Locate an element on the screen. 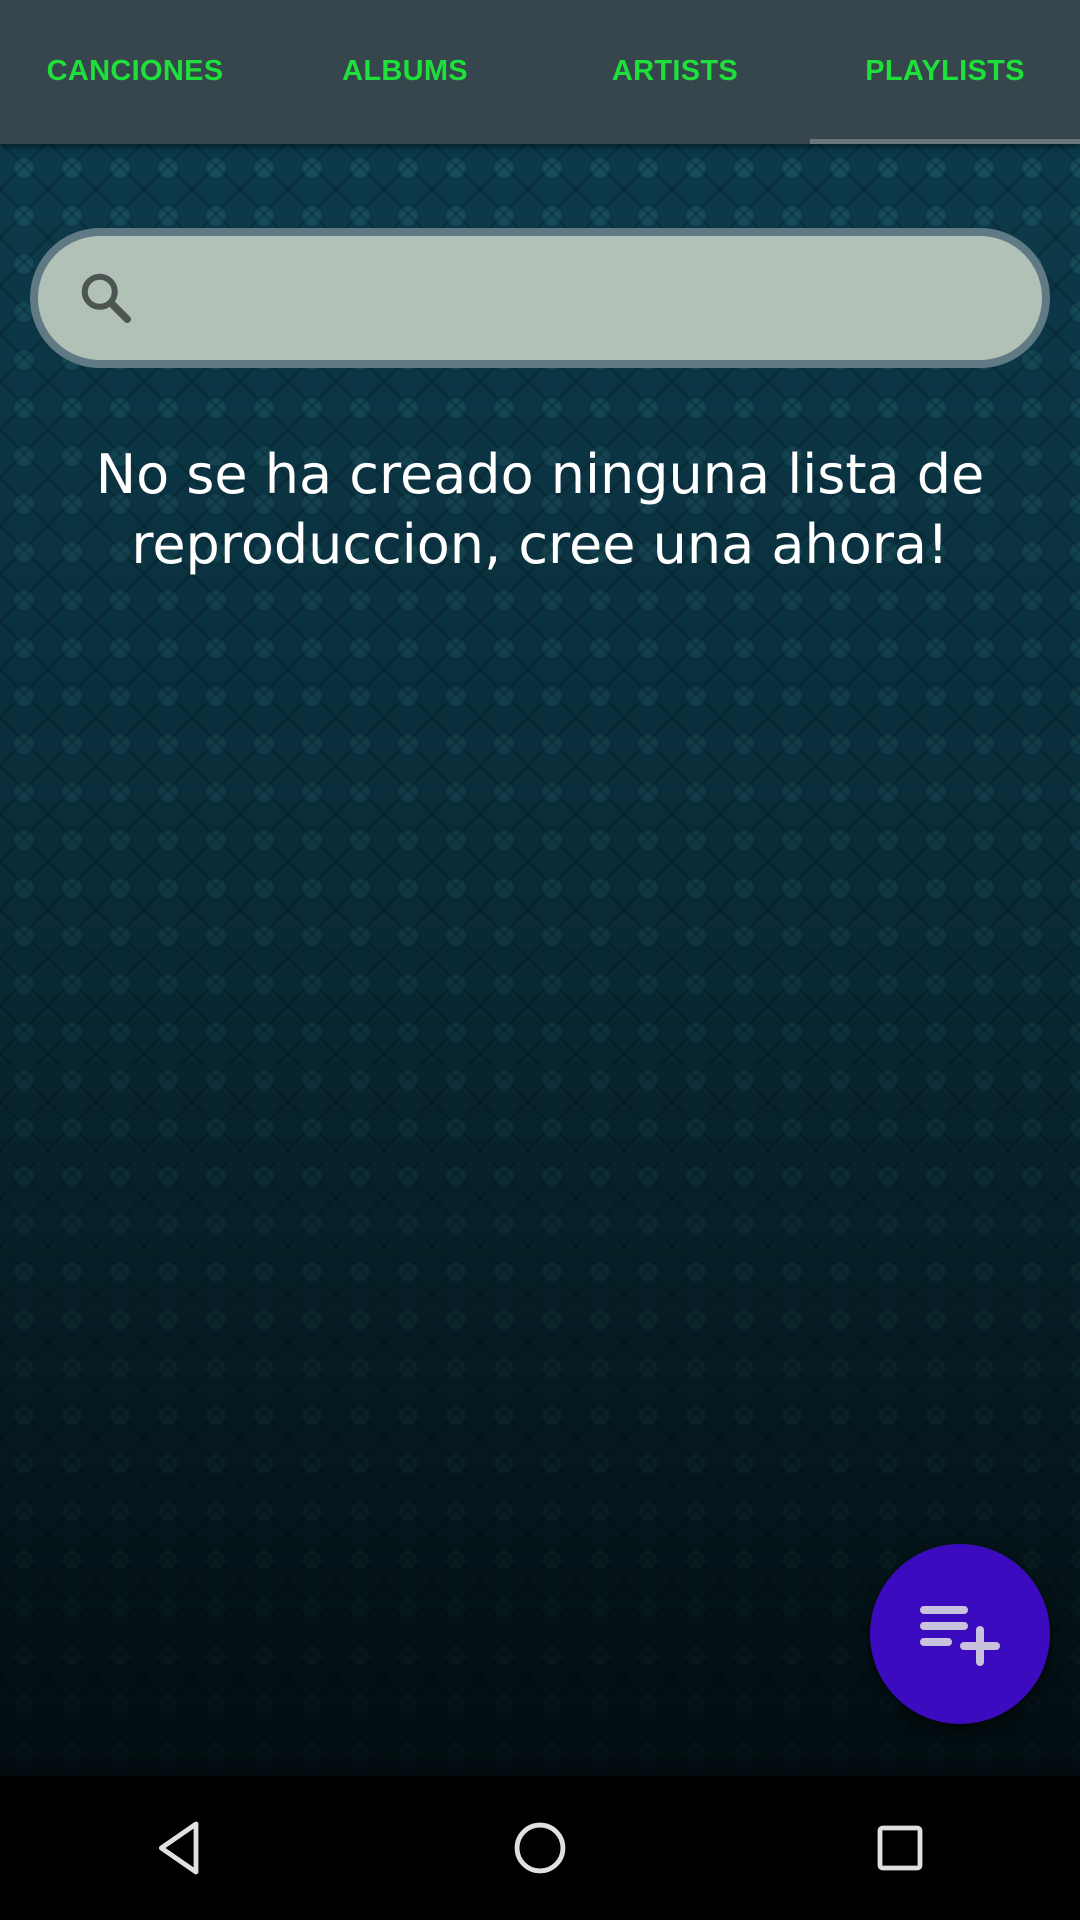  back-button is located at coordinates (180, 1848).